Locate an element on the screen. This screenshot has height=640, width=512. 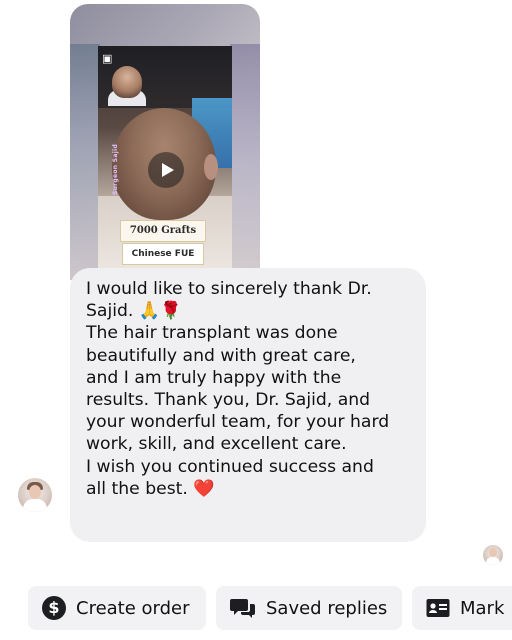
seen-avatar is located at coordinates (493, 555).